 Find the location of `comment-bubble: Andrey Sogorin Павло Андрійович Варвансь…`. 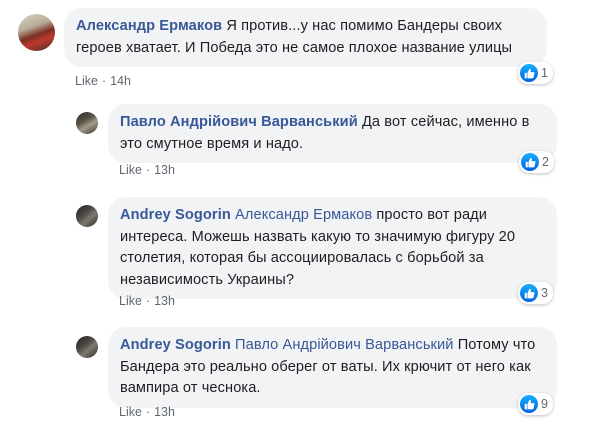

comment-bubble: Andrey Sogorin Павло Андрійович Варвансь… is located at coordinates (332, 367).